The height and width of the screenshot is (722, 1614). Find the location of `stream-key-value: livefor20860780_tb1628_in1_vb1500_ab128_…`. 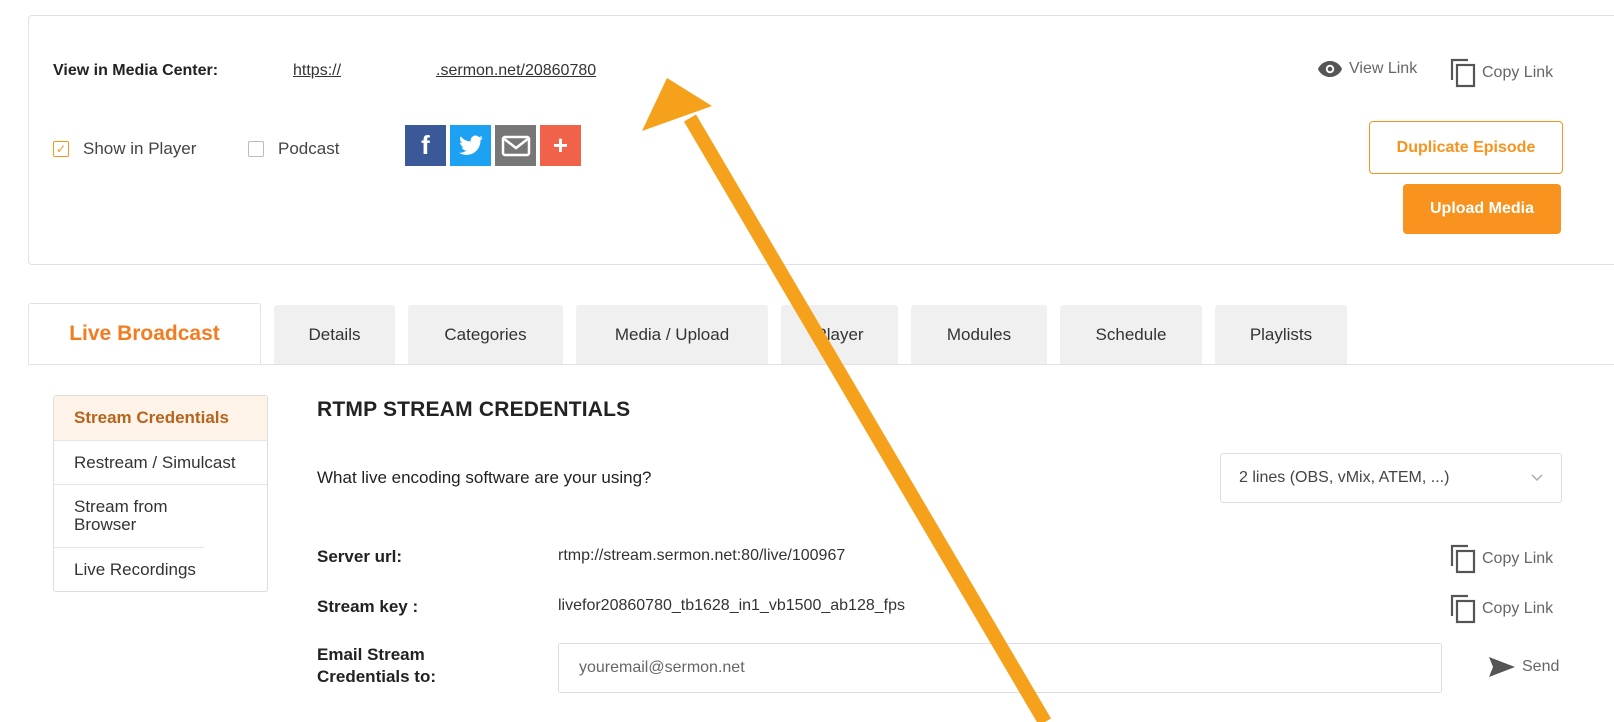

stream-key-value: livefor20860780_tb1628_in1_vb1500_ab128_… is located at coordinates (731, 605).